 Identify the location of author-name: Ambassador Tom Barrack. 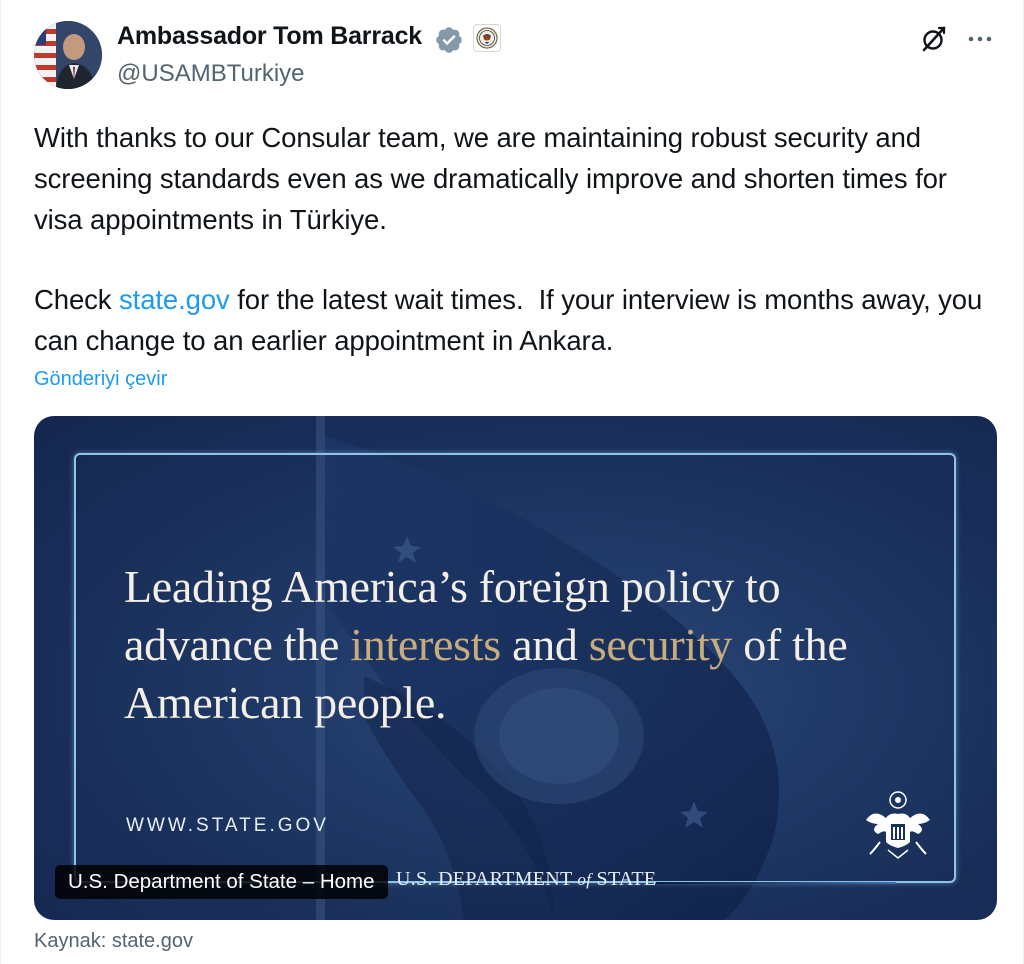
(269, 36).